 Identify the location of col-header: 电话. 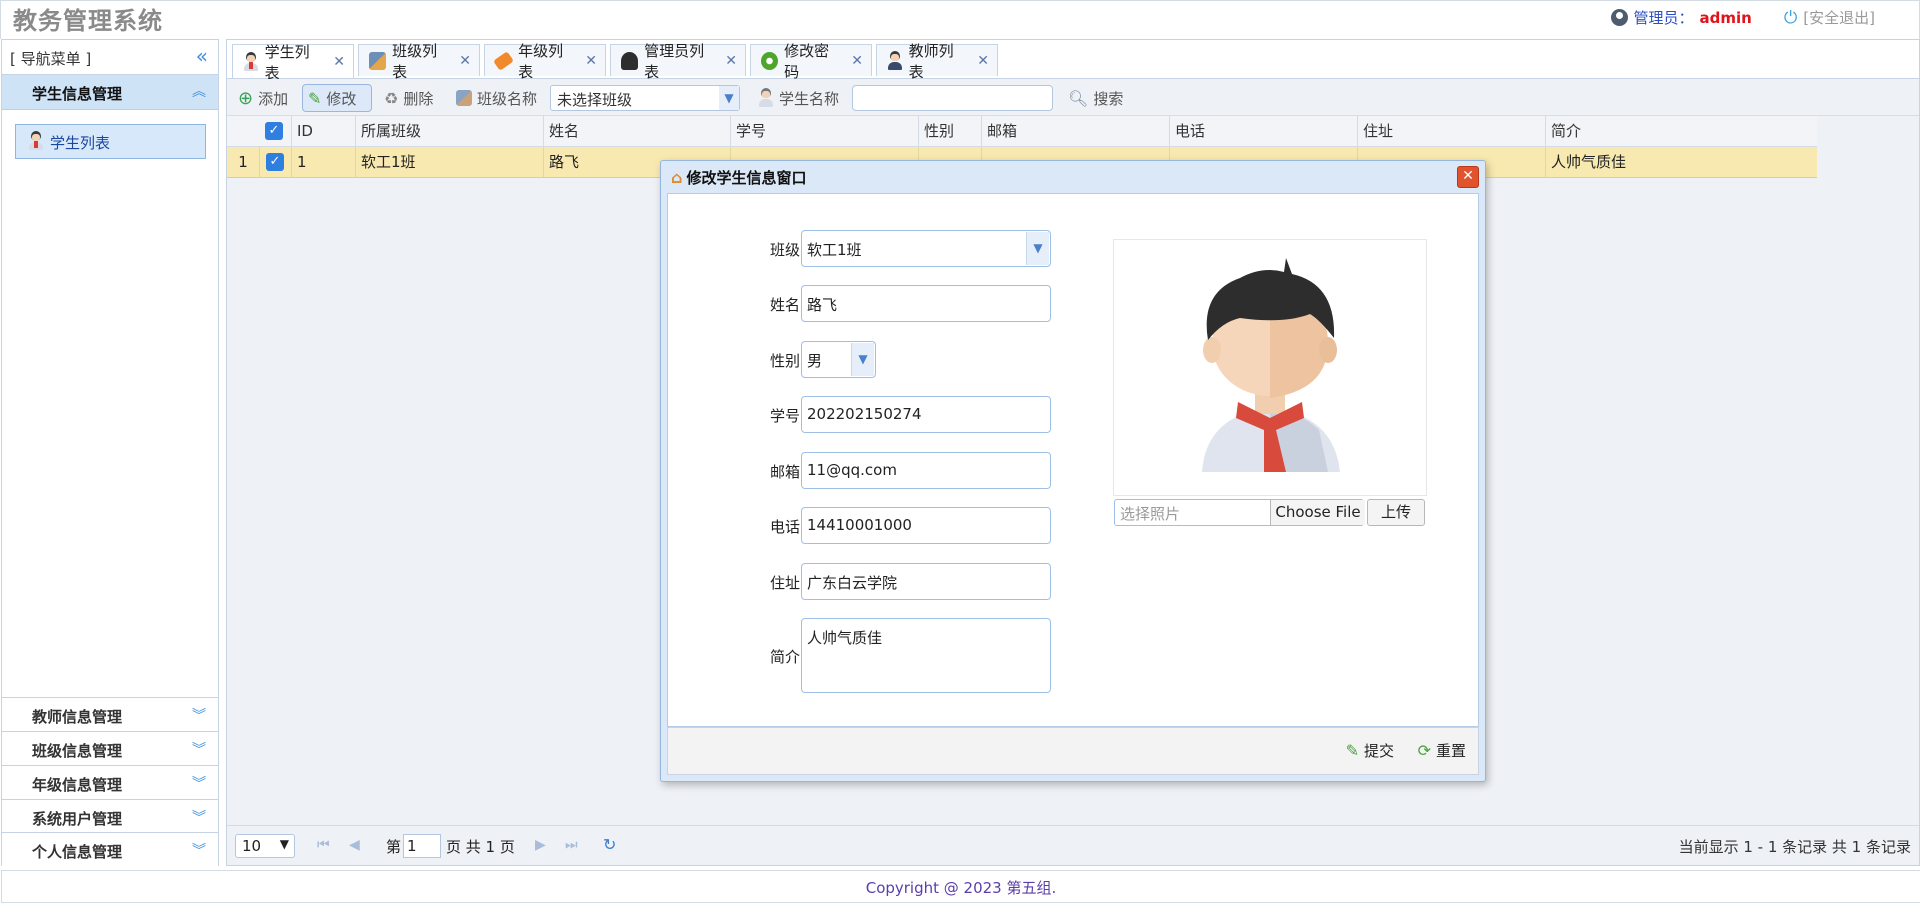
(1263, 131).